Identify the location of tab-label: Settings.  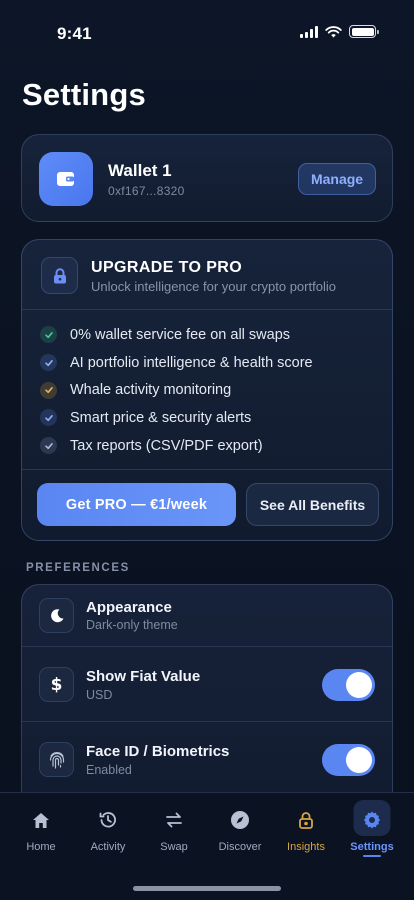
(372, 847).